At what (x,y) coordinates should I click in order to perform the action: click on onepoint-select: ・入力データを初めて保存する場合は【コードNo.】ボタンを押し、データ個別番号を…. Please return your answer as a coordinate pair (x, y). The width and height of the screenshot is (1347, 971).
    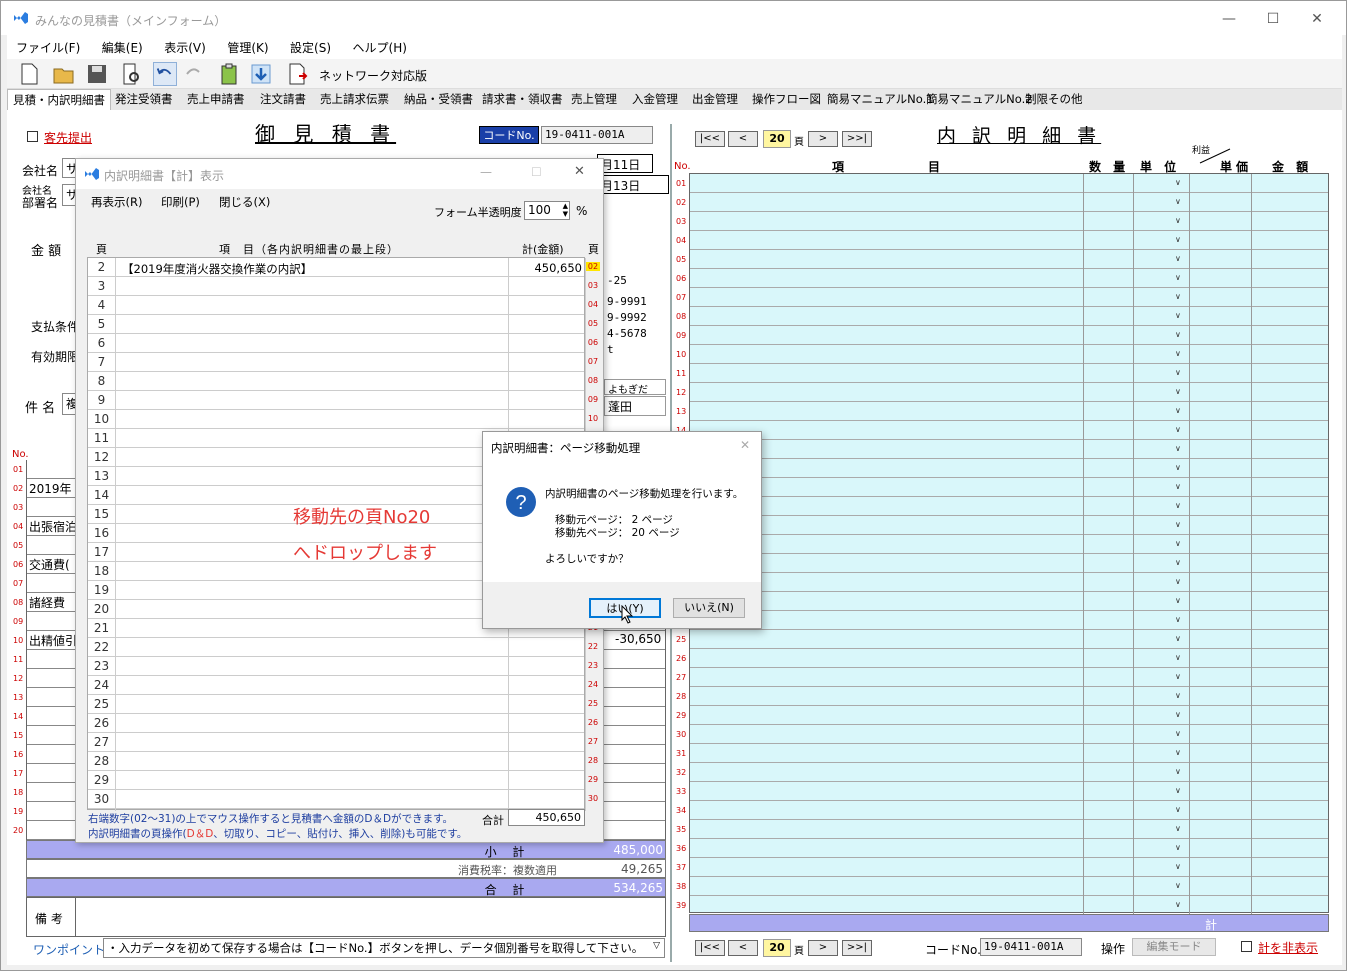
    Looking at the image, I should click on (384, 948).